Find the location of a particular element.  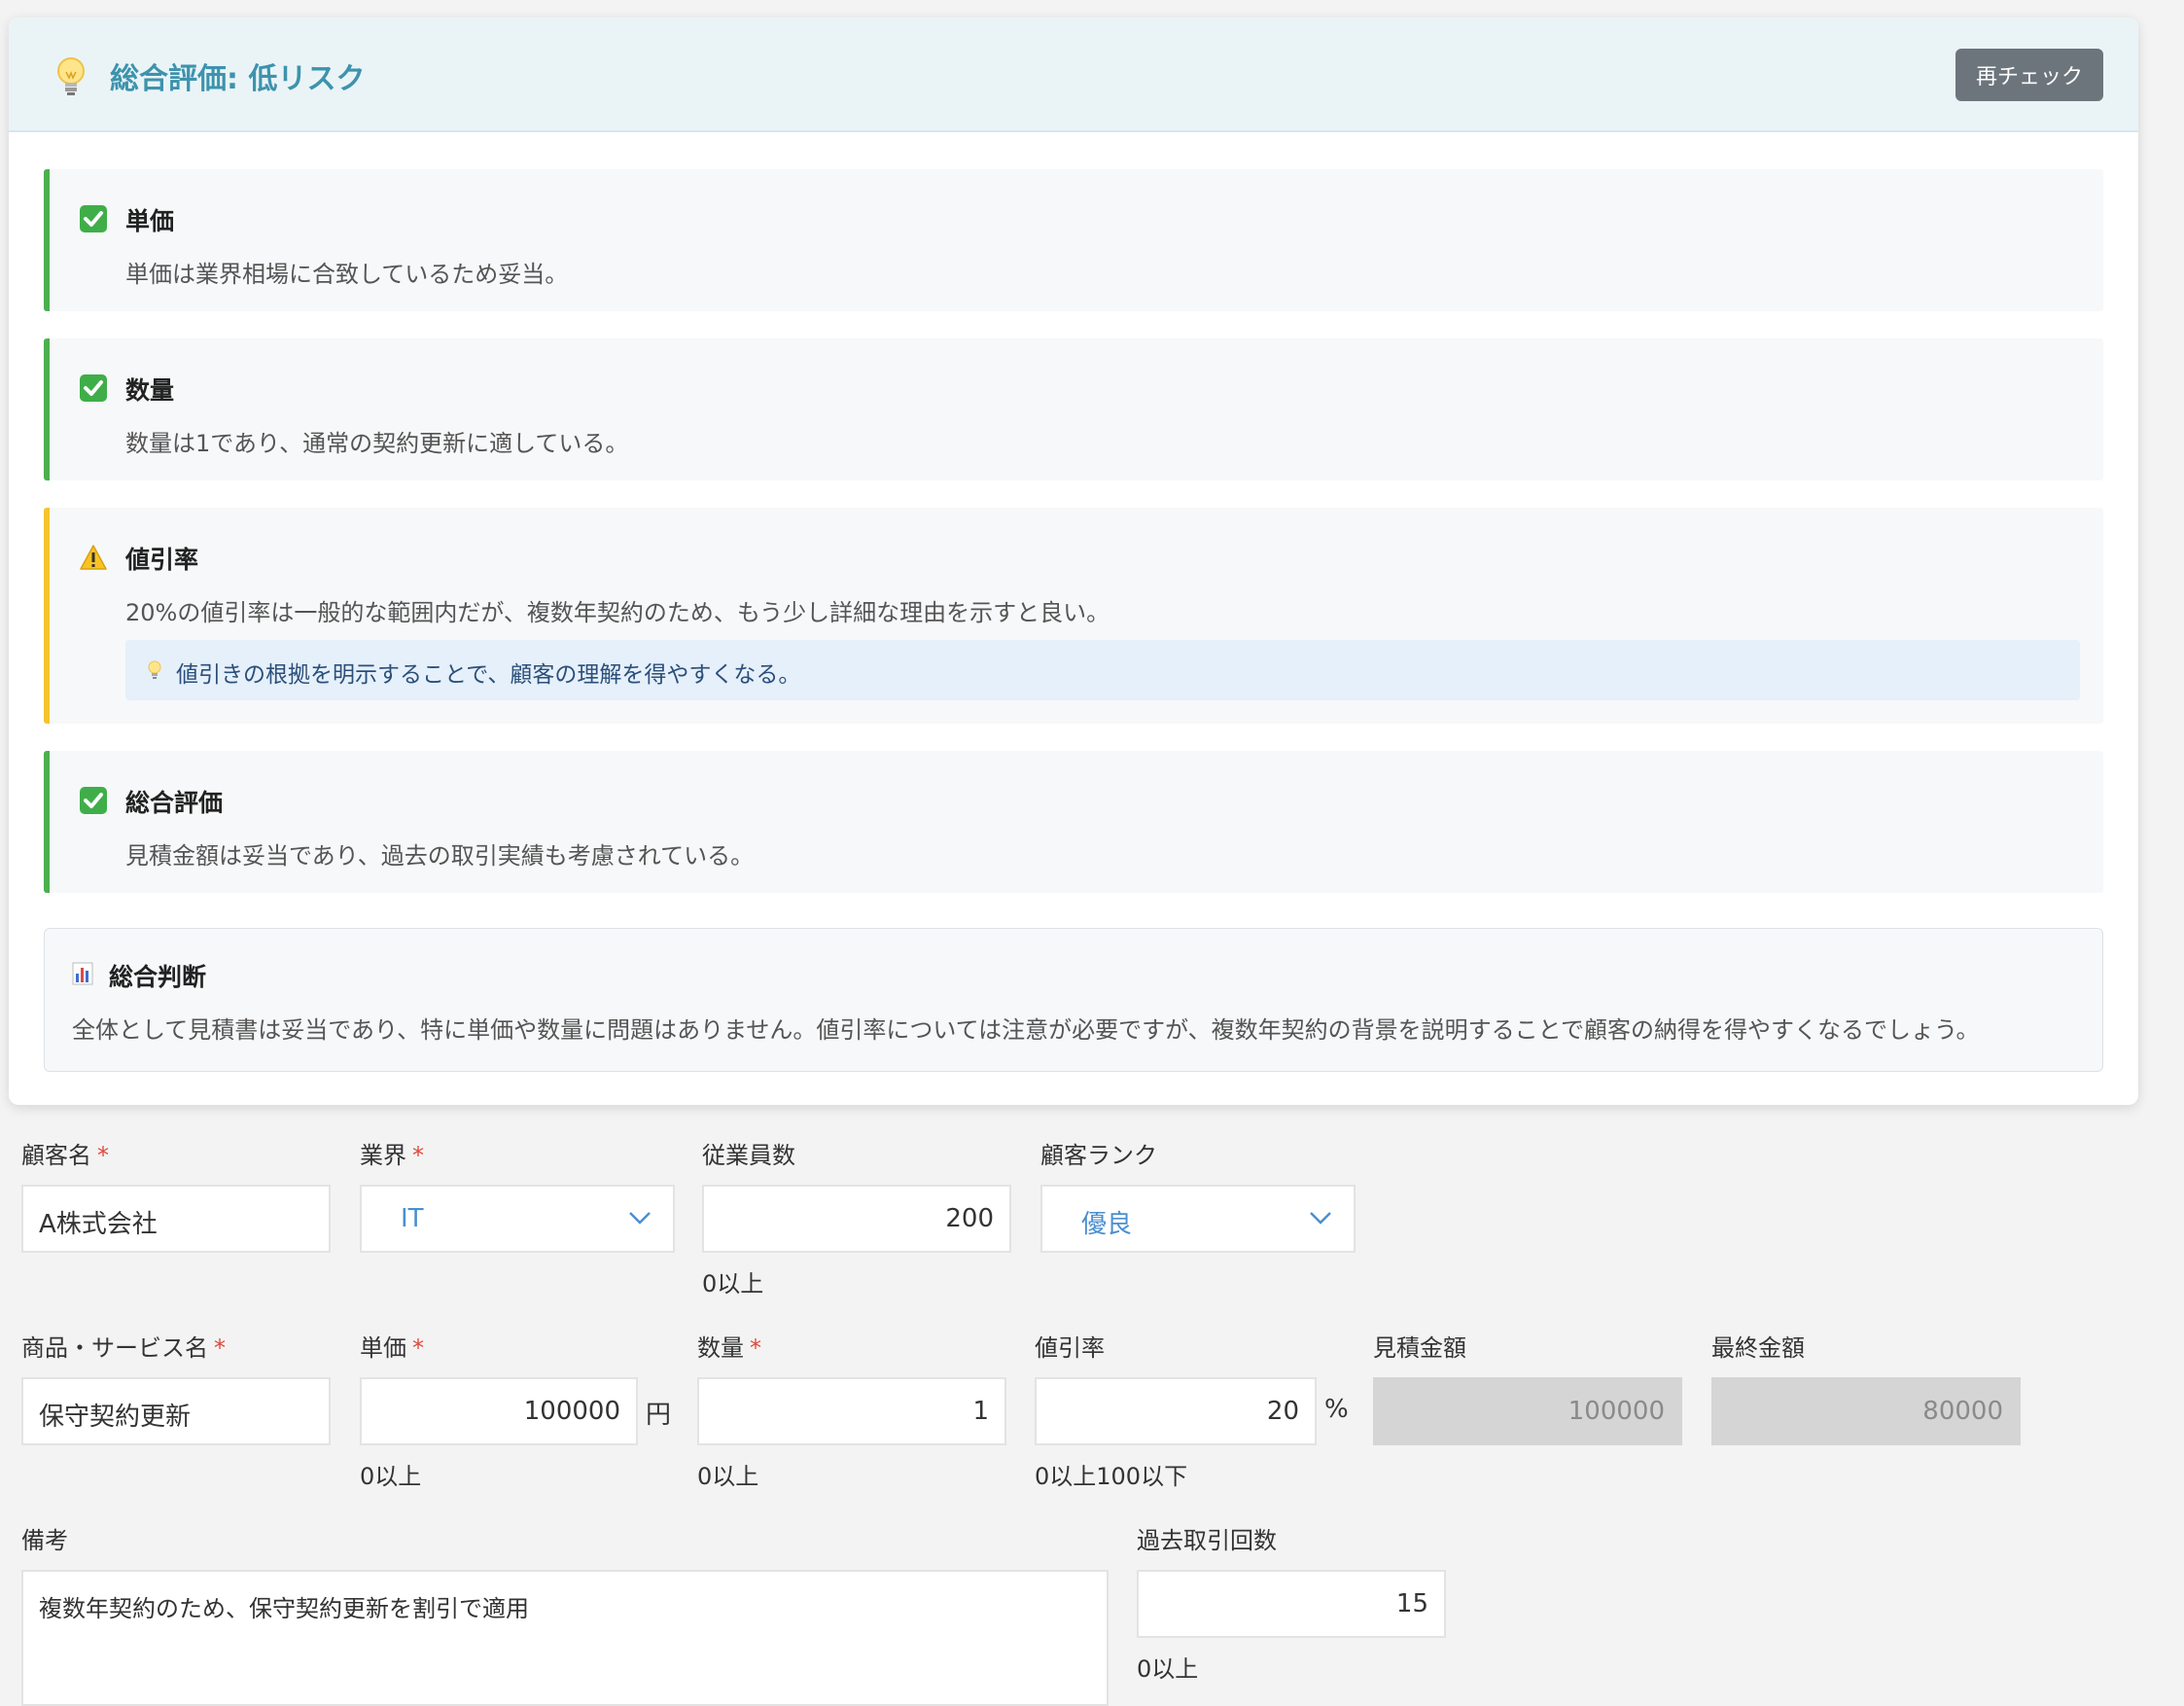

product-label: 商品・サービス名 * is located at coordinates (123, 1348).